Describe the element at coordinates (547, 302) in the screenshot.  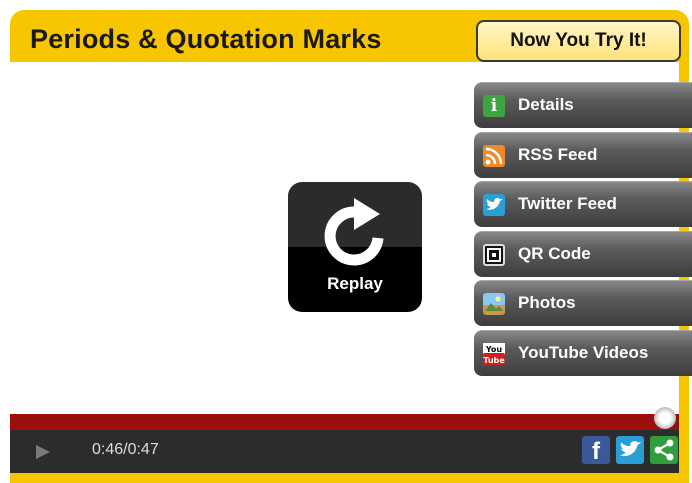
I see `menu-item-label: Photos` at that location.